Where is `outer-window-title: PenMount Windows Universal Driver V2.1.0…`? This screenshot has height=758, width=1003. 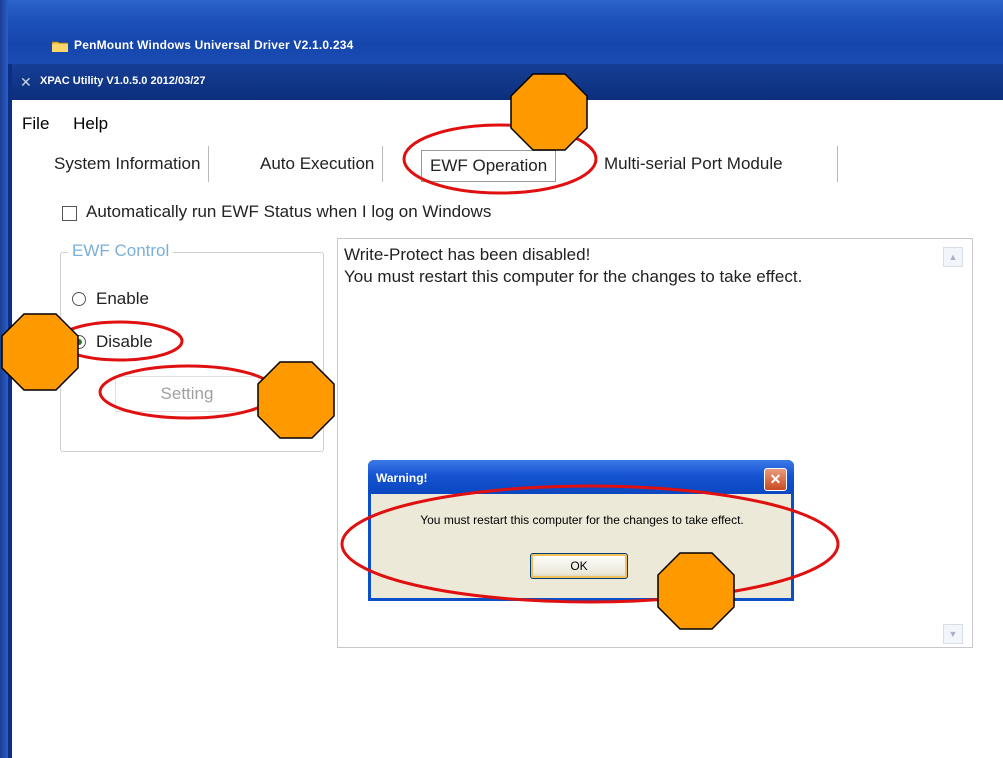 outer-window-title: PenMount Windows Universal Driver V2.1.0… is located at coordinates (214, 45).